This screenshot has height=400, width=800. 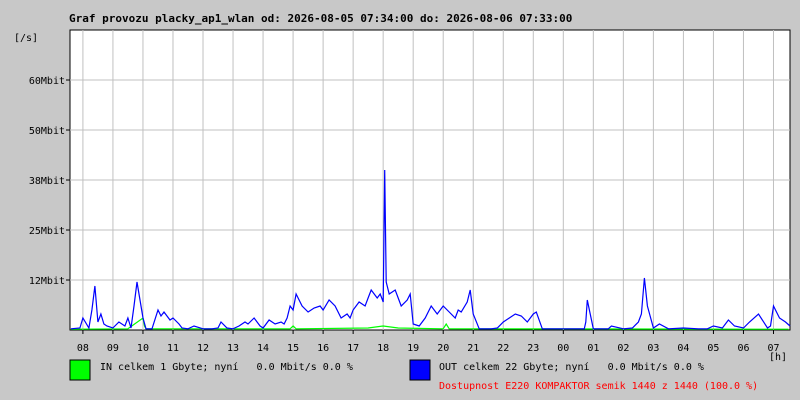 I want to click on legend-out-swatch, so click(x=420, y=370).